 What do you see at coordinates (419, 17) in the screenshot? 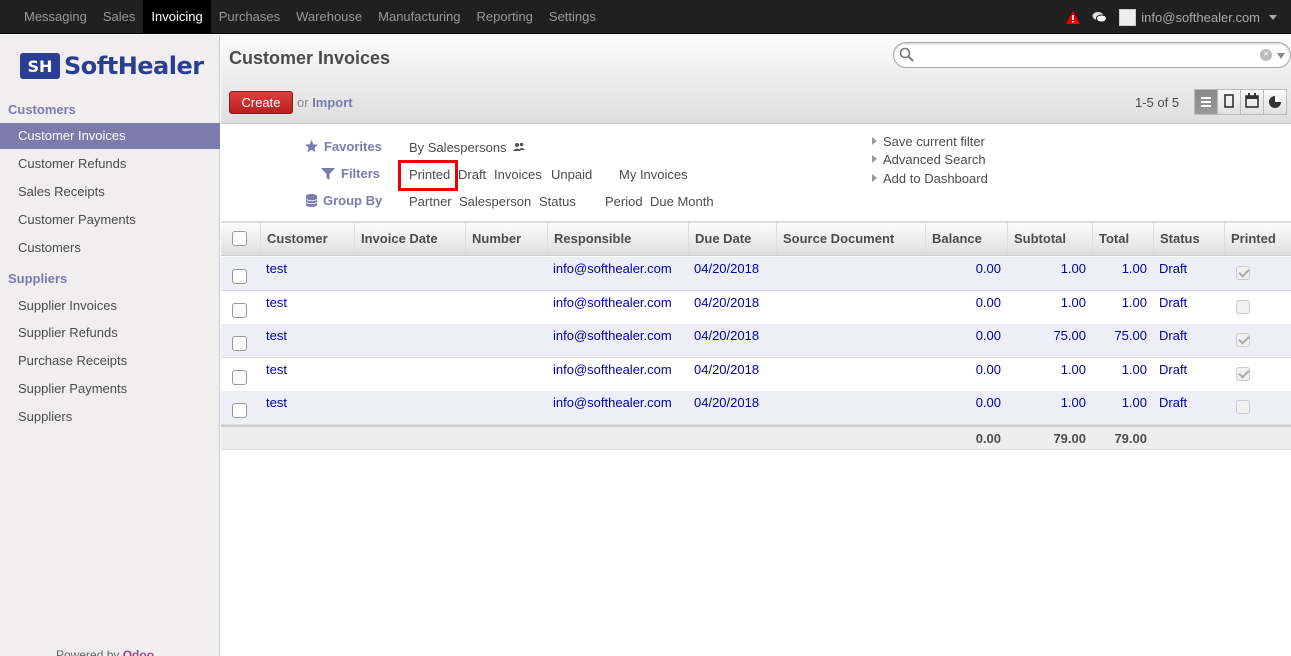
I see `menu-manufacturing: Manufacturing` at bounding box center [419, 17].